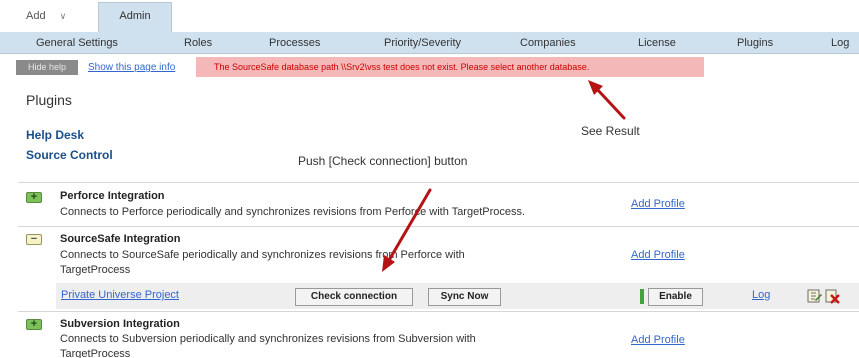 This screenshot has height=358, width=859. I want to click on arrow-to-error-icon, so click(607, 100).